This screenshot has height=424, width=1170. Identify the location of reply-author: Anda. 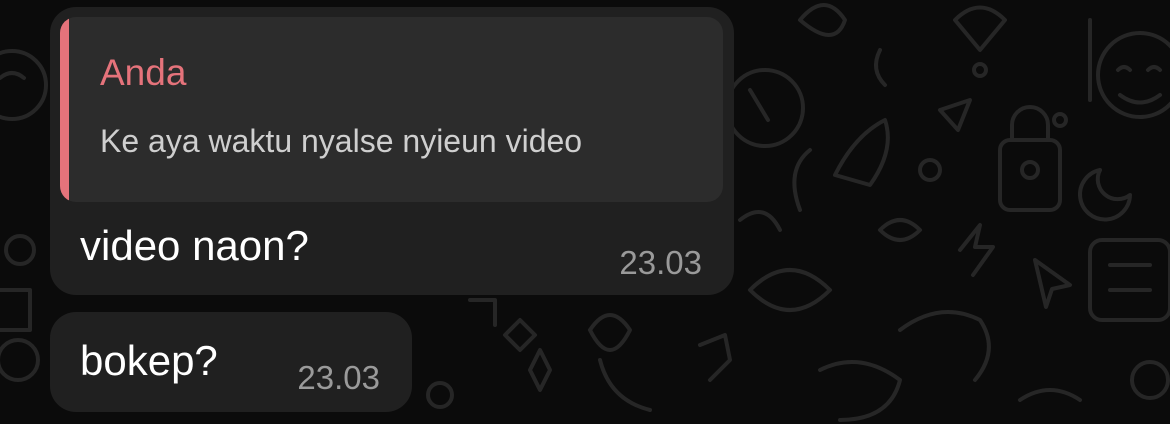
(143, 72).